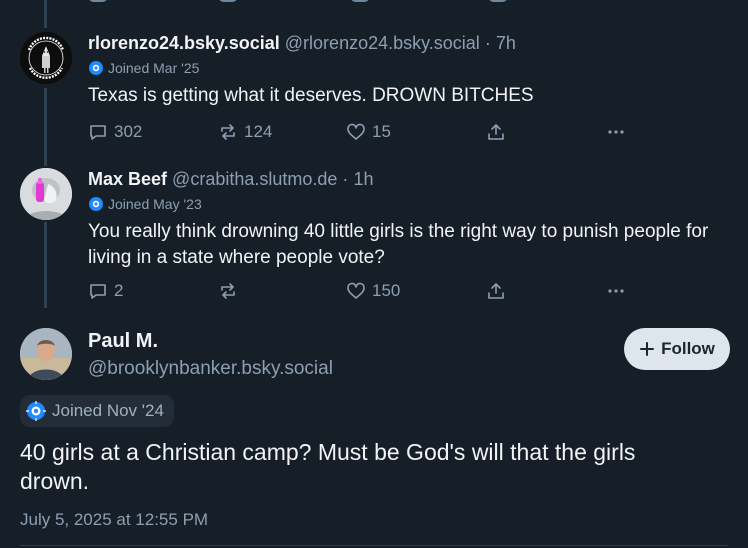 This screenshot has height=548, width=748. Describe the element at coordinates (374, 545) in the screenshot. I see `divider` at that location.